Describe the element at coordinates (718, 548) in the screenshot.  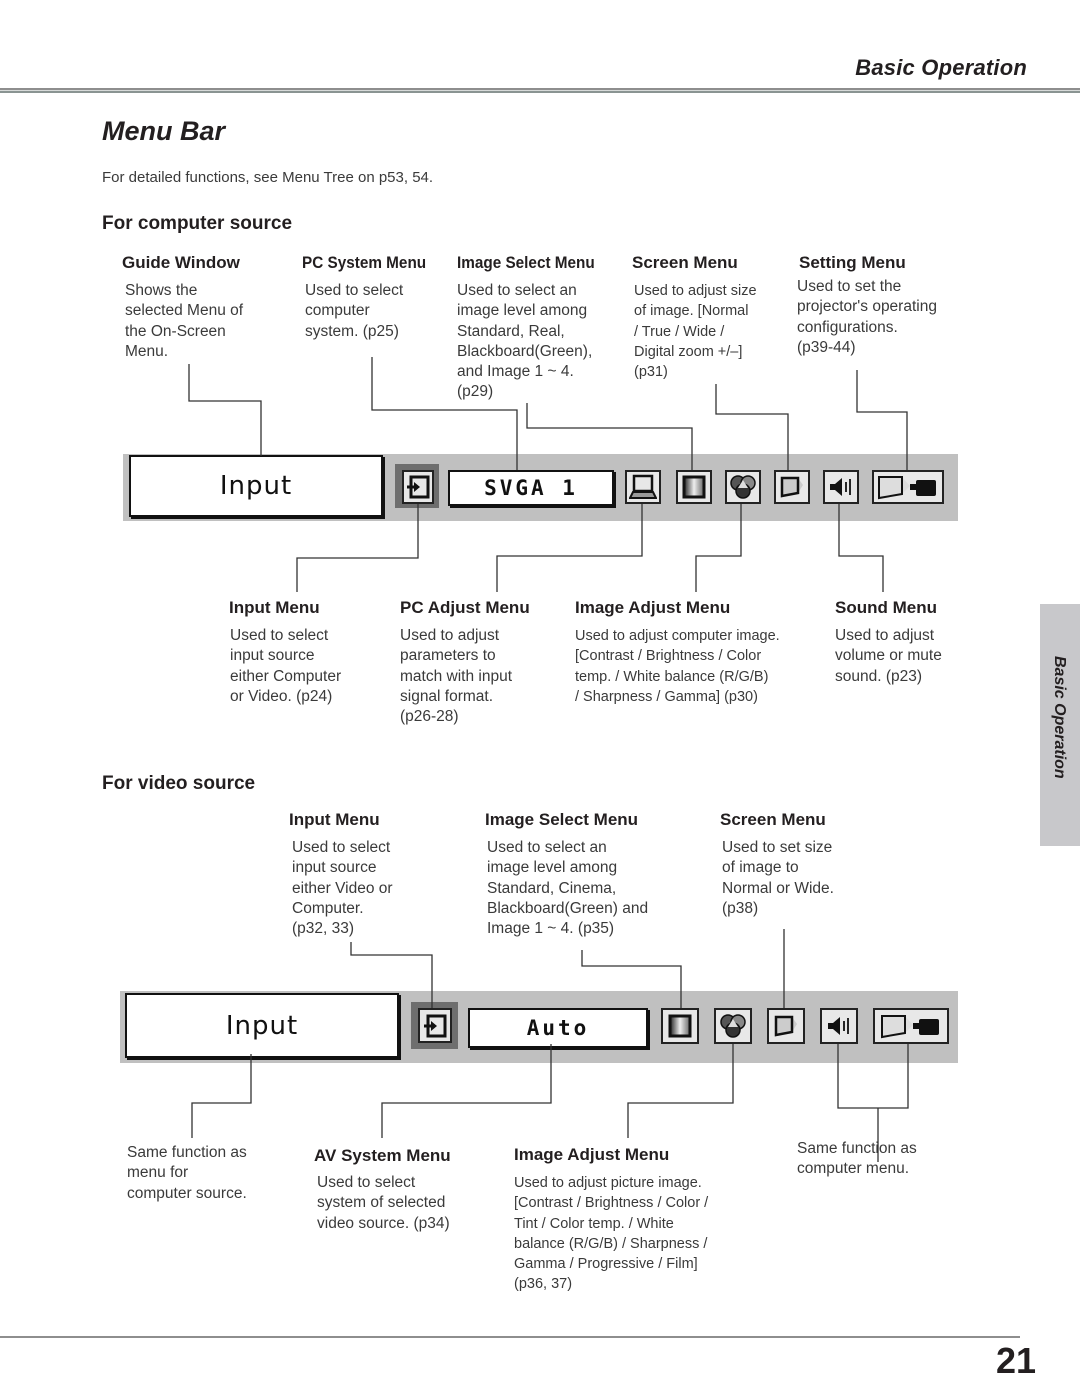
I see `connector-image-adjust` at that location.